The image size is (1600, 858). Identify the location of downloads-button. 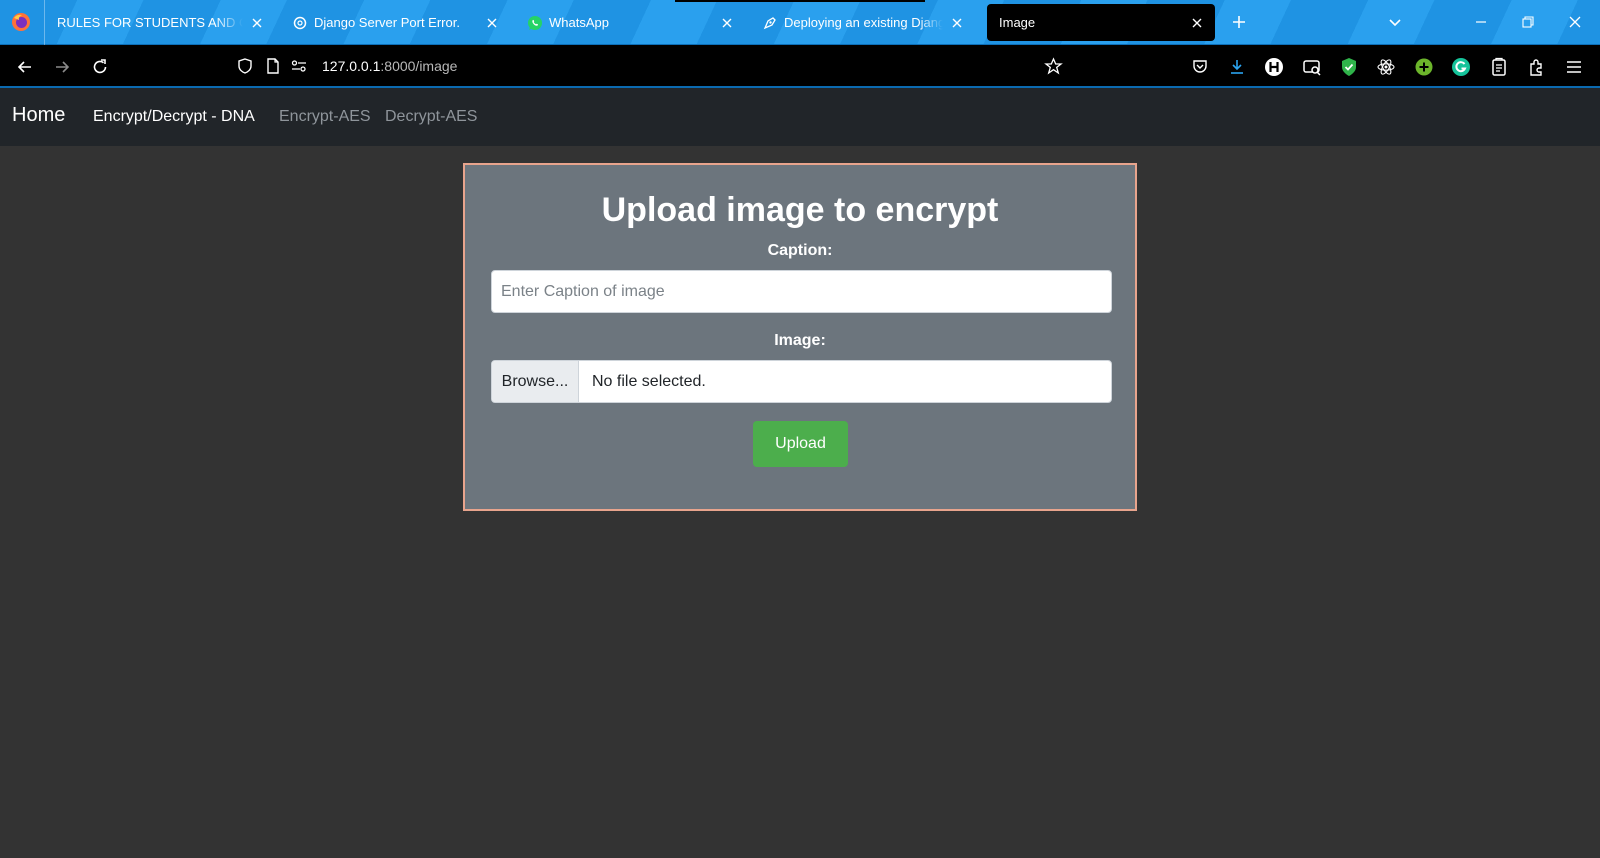
(1237, 67).